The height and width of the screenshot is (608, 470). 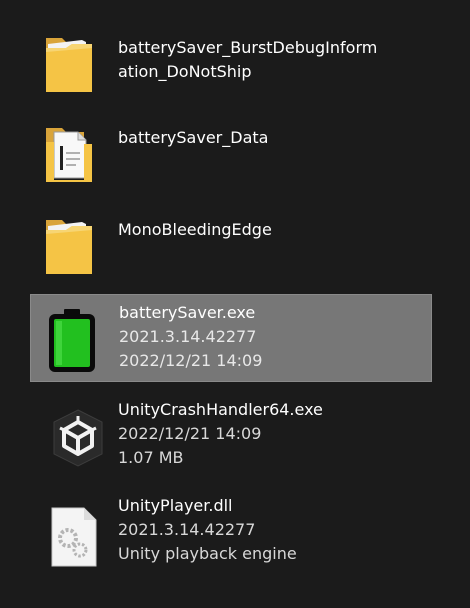 What do you see at coordinates (195, 229) in the screenshot?
I see `file-name: MonoBleedingEdge` at bounding box center [195, 229].